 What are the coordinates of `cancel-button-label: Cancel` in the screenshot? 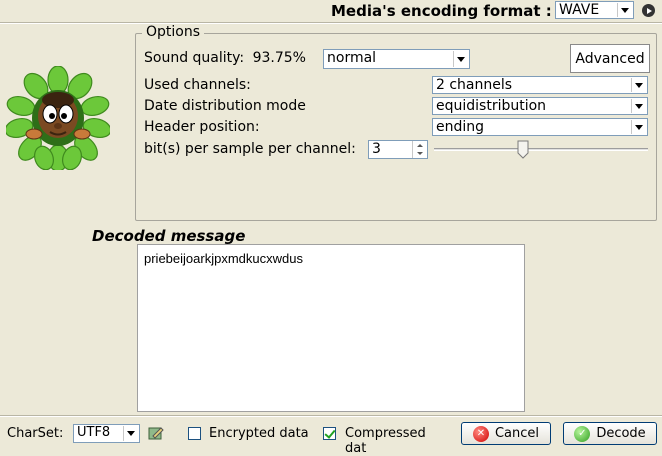 It's located at (517, 433).